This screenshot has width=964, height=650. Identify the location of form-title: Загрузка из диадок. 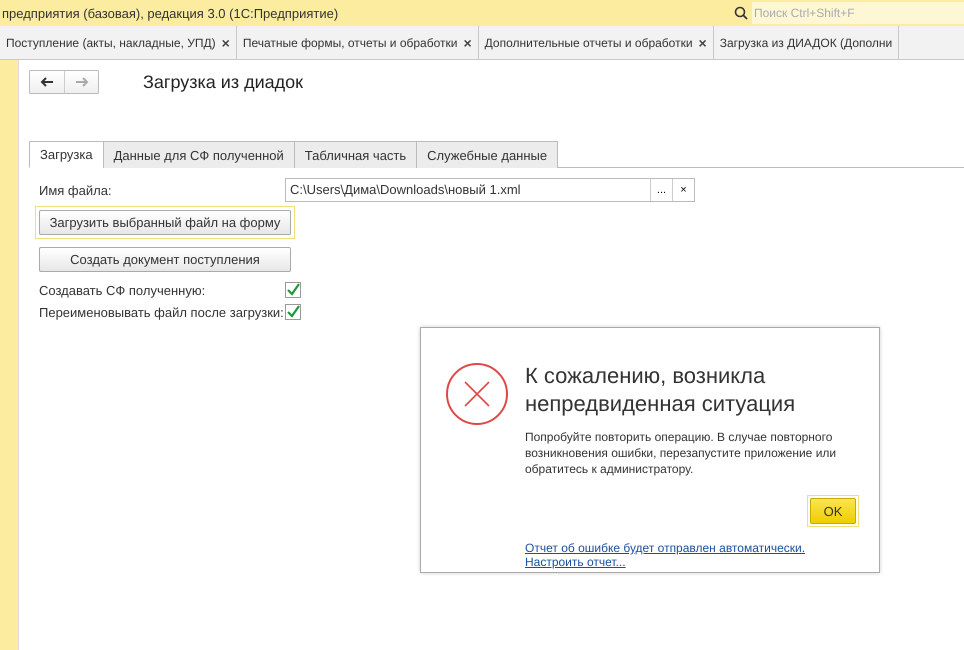
(223, 82).